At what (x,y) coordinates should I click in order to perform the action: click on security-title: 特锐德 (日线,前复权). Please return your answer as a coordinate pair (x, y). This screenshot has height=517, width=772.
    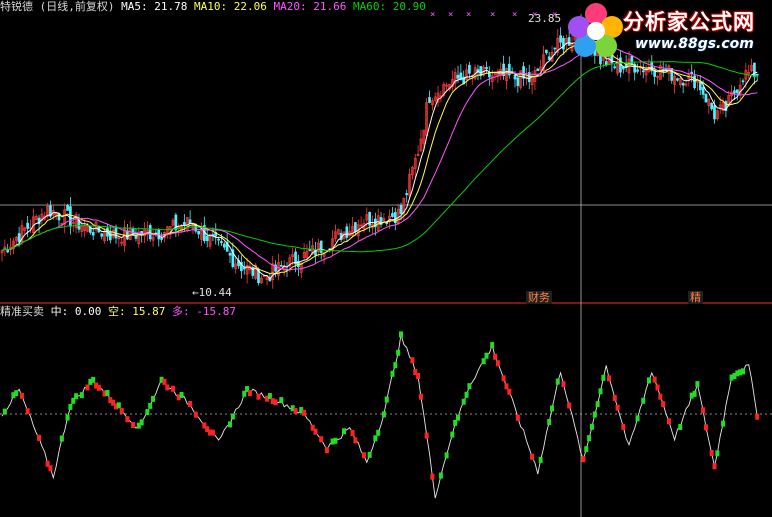
    Looking at the image, I should click on (57, 6).